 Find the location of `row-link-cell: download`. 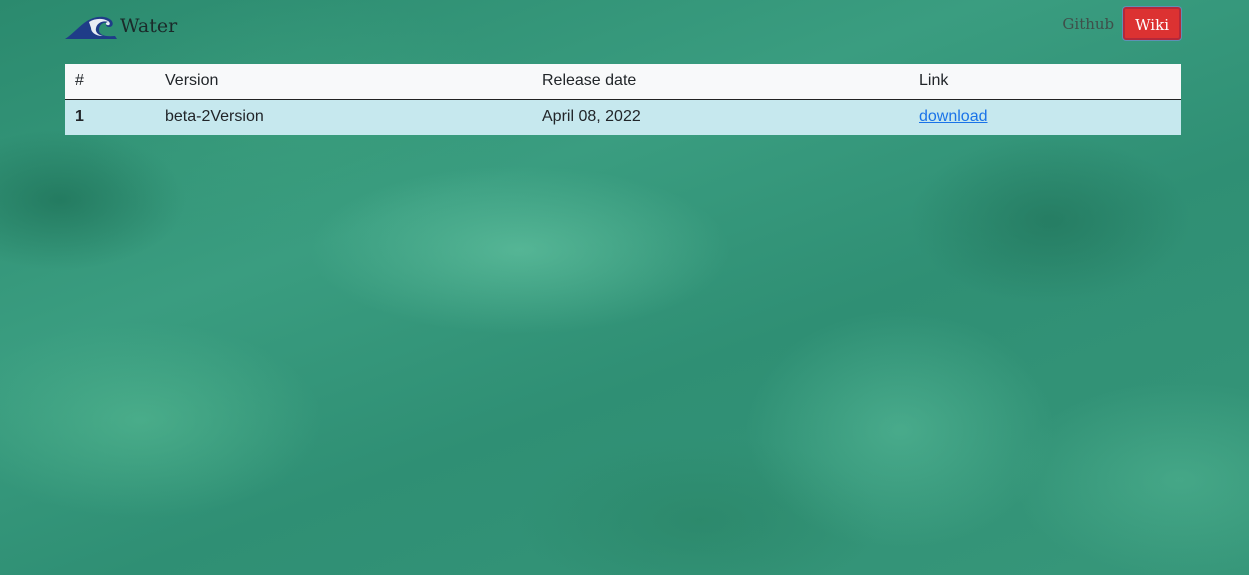

row-link-cell: download is located at coordinates (1045, 117).